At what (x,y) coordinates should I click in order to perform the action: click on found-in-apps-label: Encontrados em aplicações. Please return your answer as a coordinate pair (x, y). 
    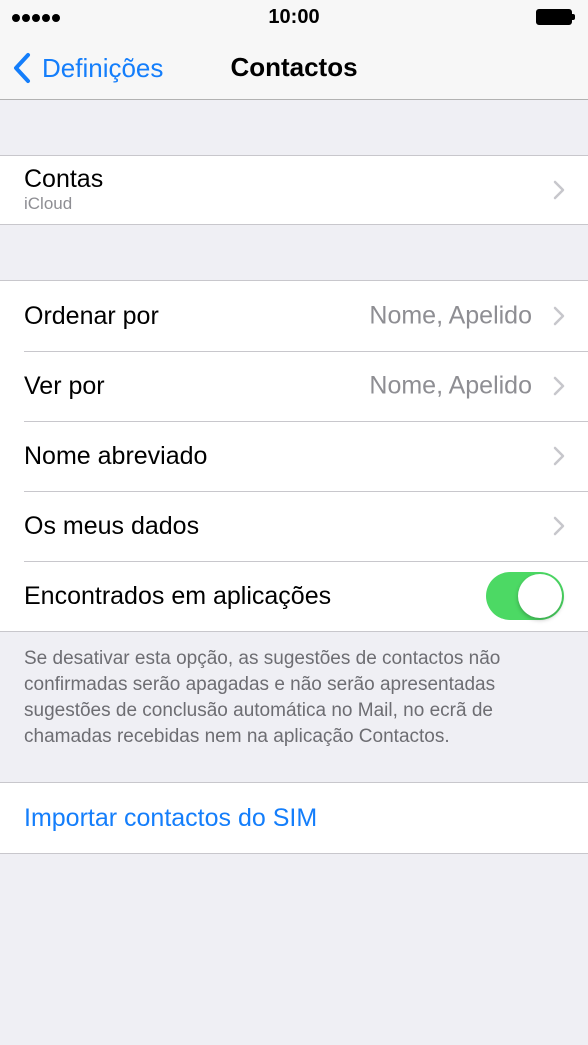
    Looking at the image, I should click on (178, 595).